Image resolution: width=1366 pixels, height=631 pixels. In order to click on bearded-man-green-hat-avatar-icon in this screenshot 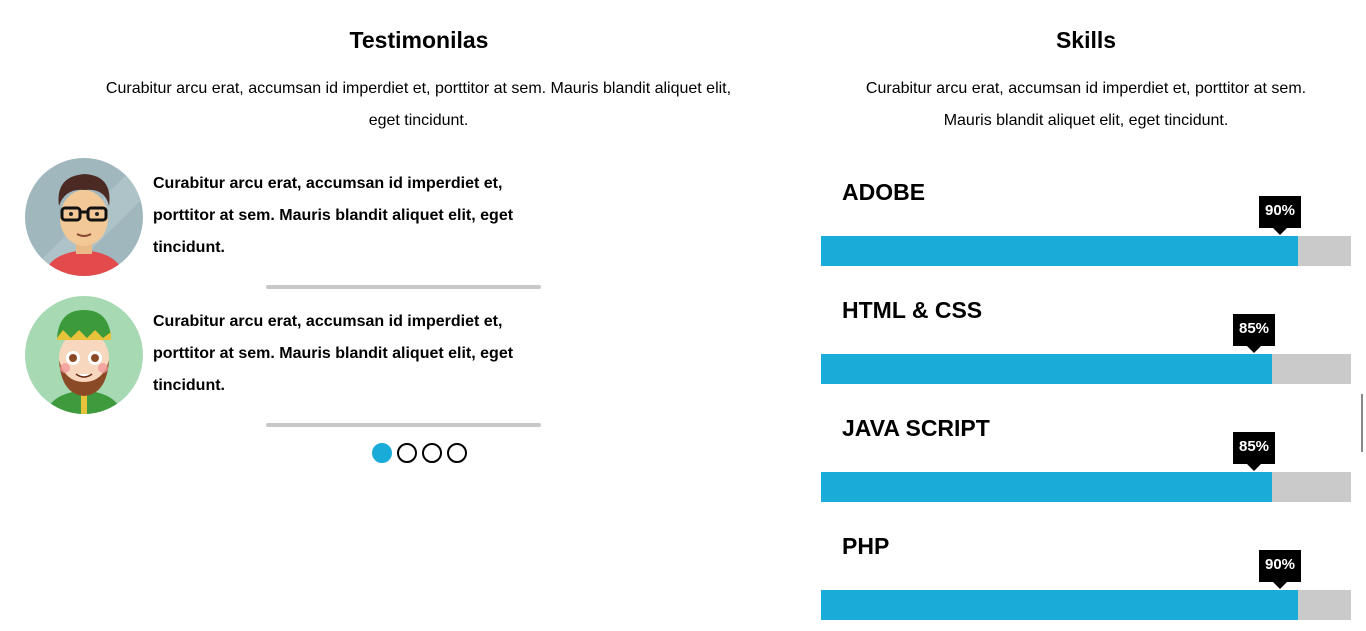, I will do `click(84, 355)`.